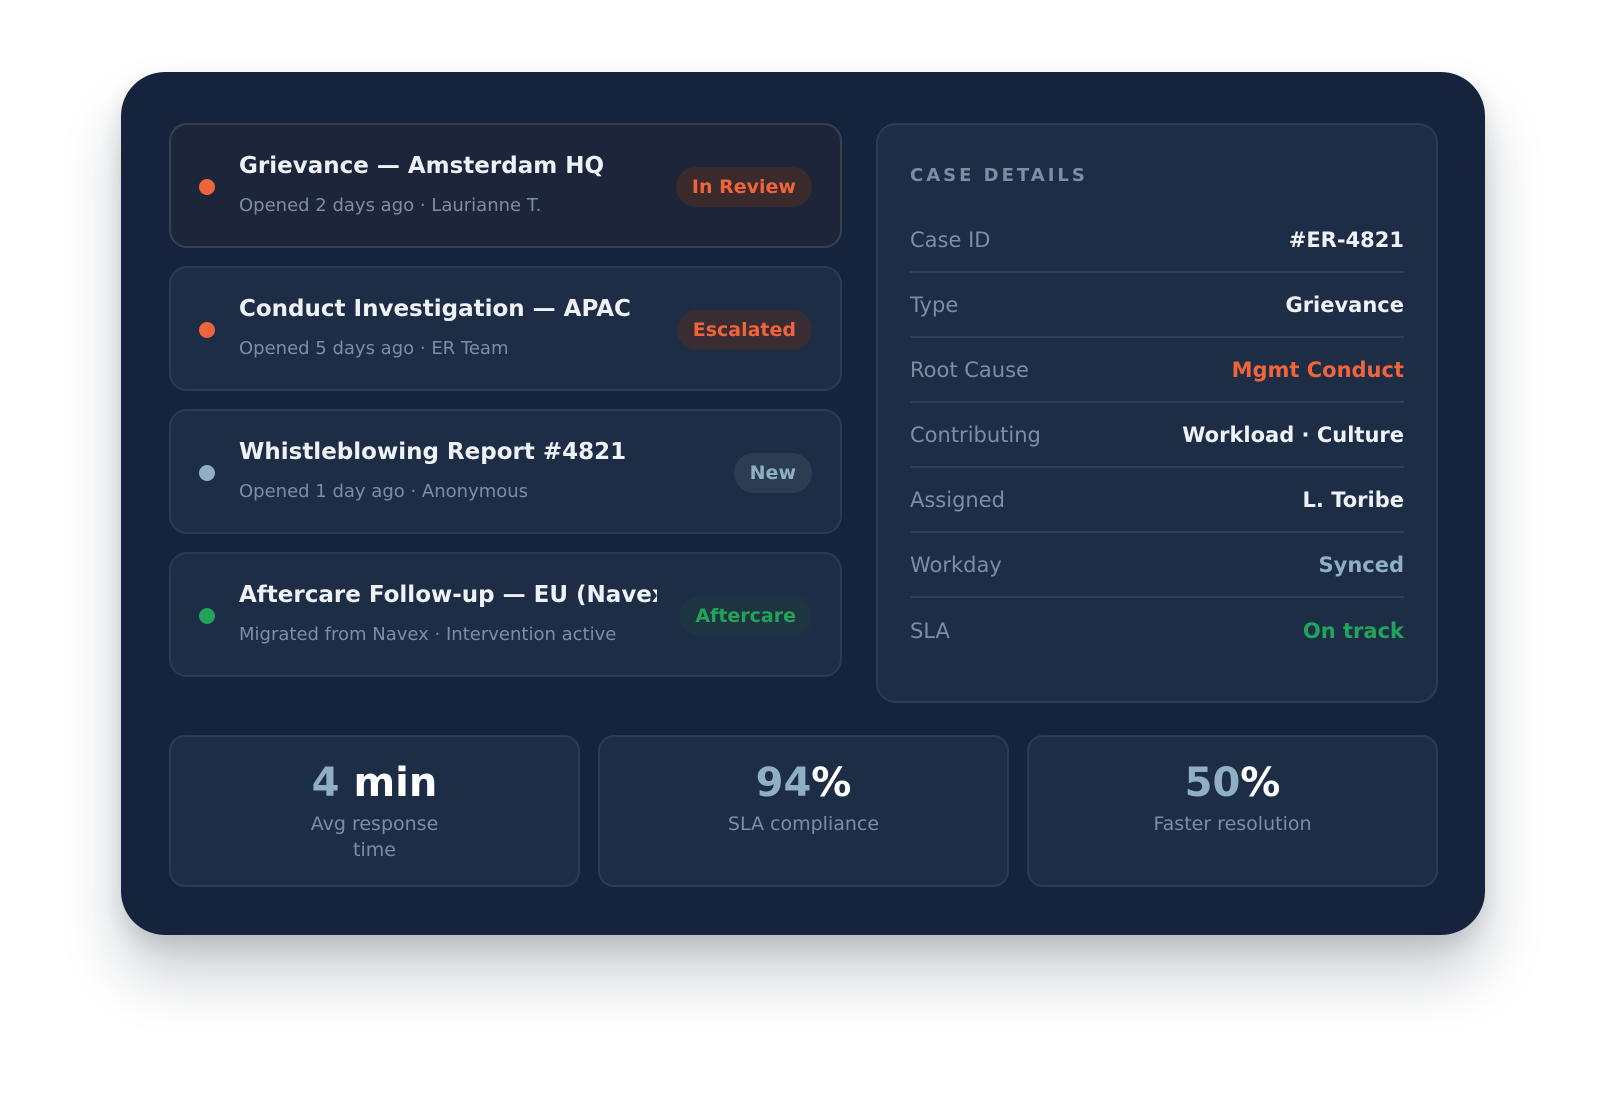 This screenshot has height=1101, width=1600. Describe the element at coordinates (1361, 564) in the screenshot. I see `detail-value: Synced` at that location.